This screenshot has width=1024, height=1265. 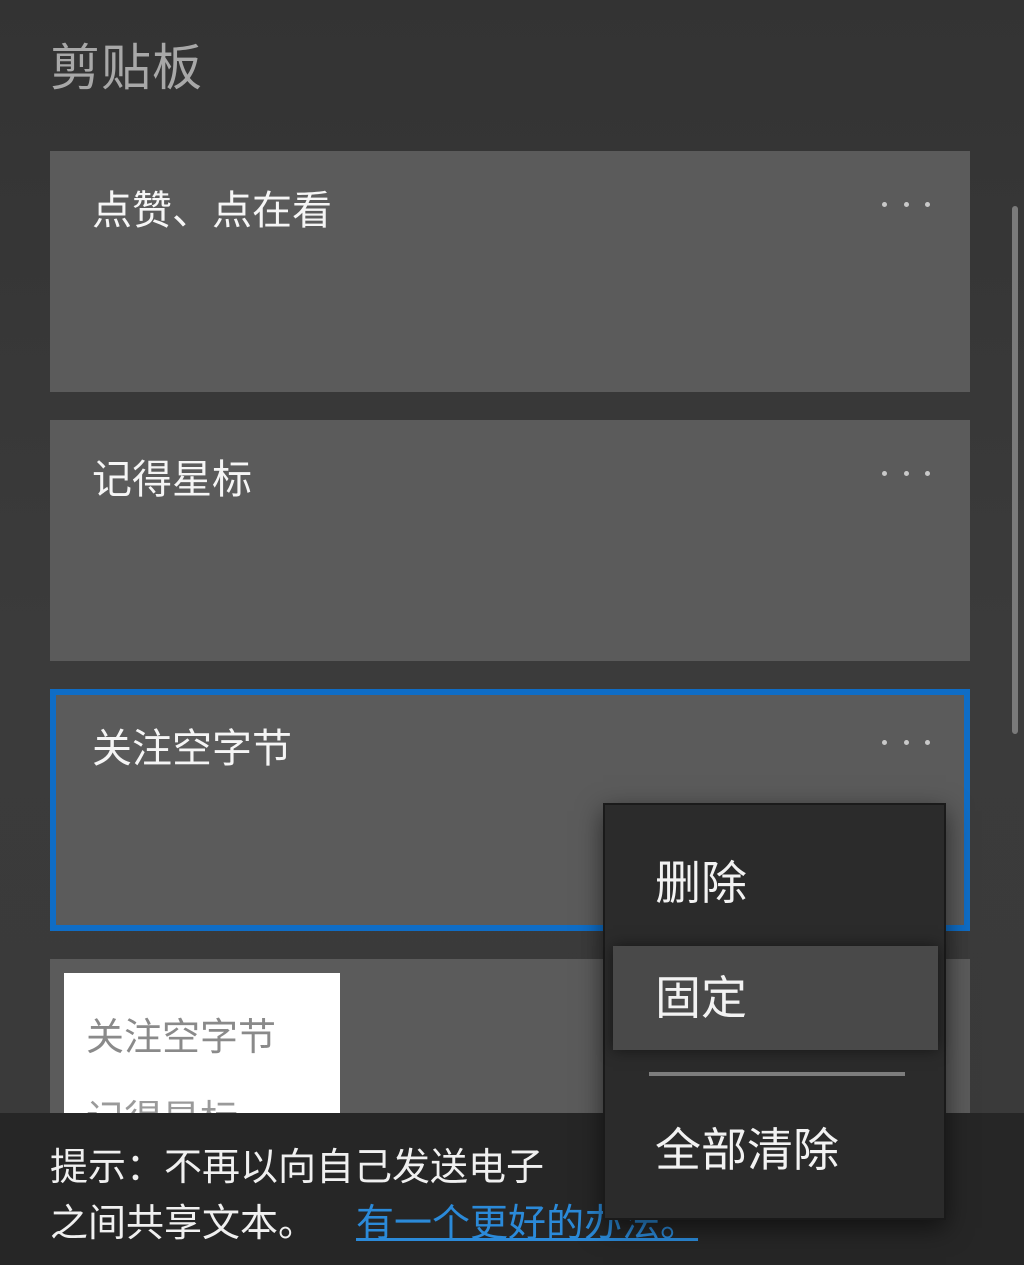 I want to click on clipboard-item-text: 点赞、点在看, so click(x=212, y=211).